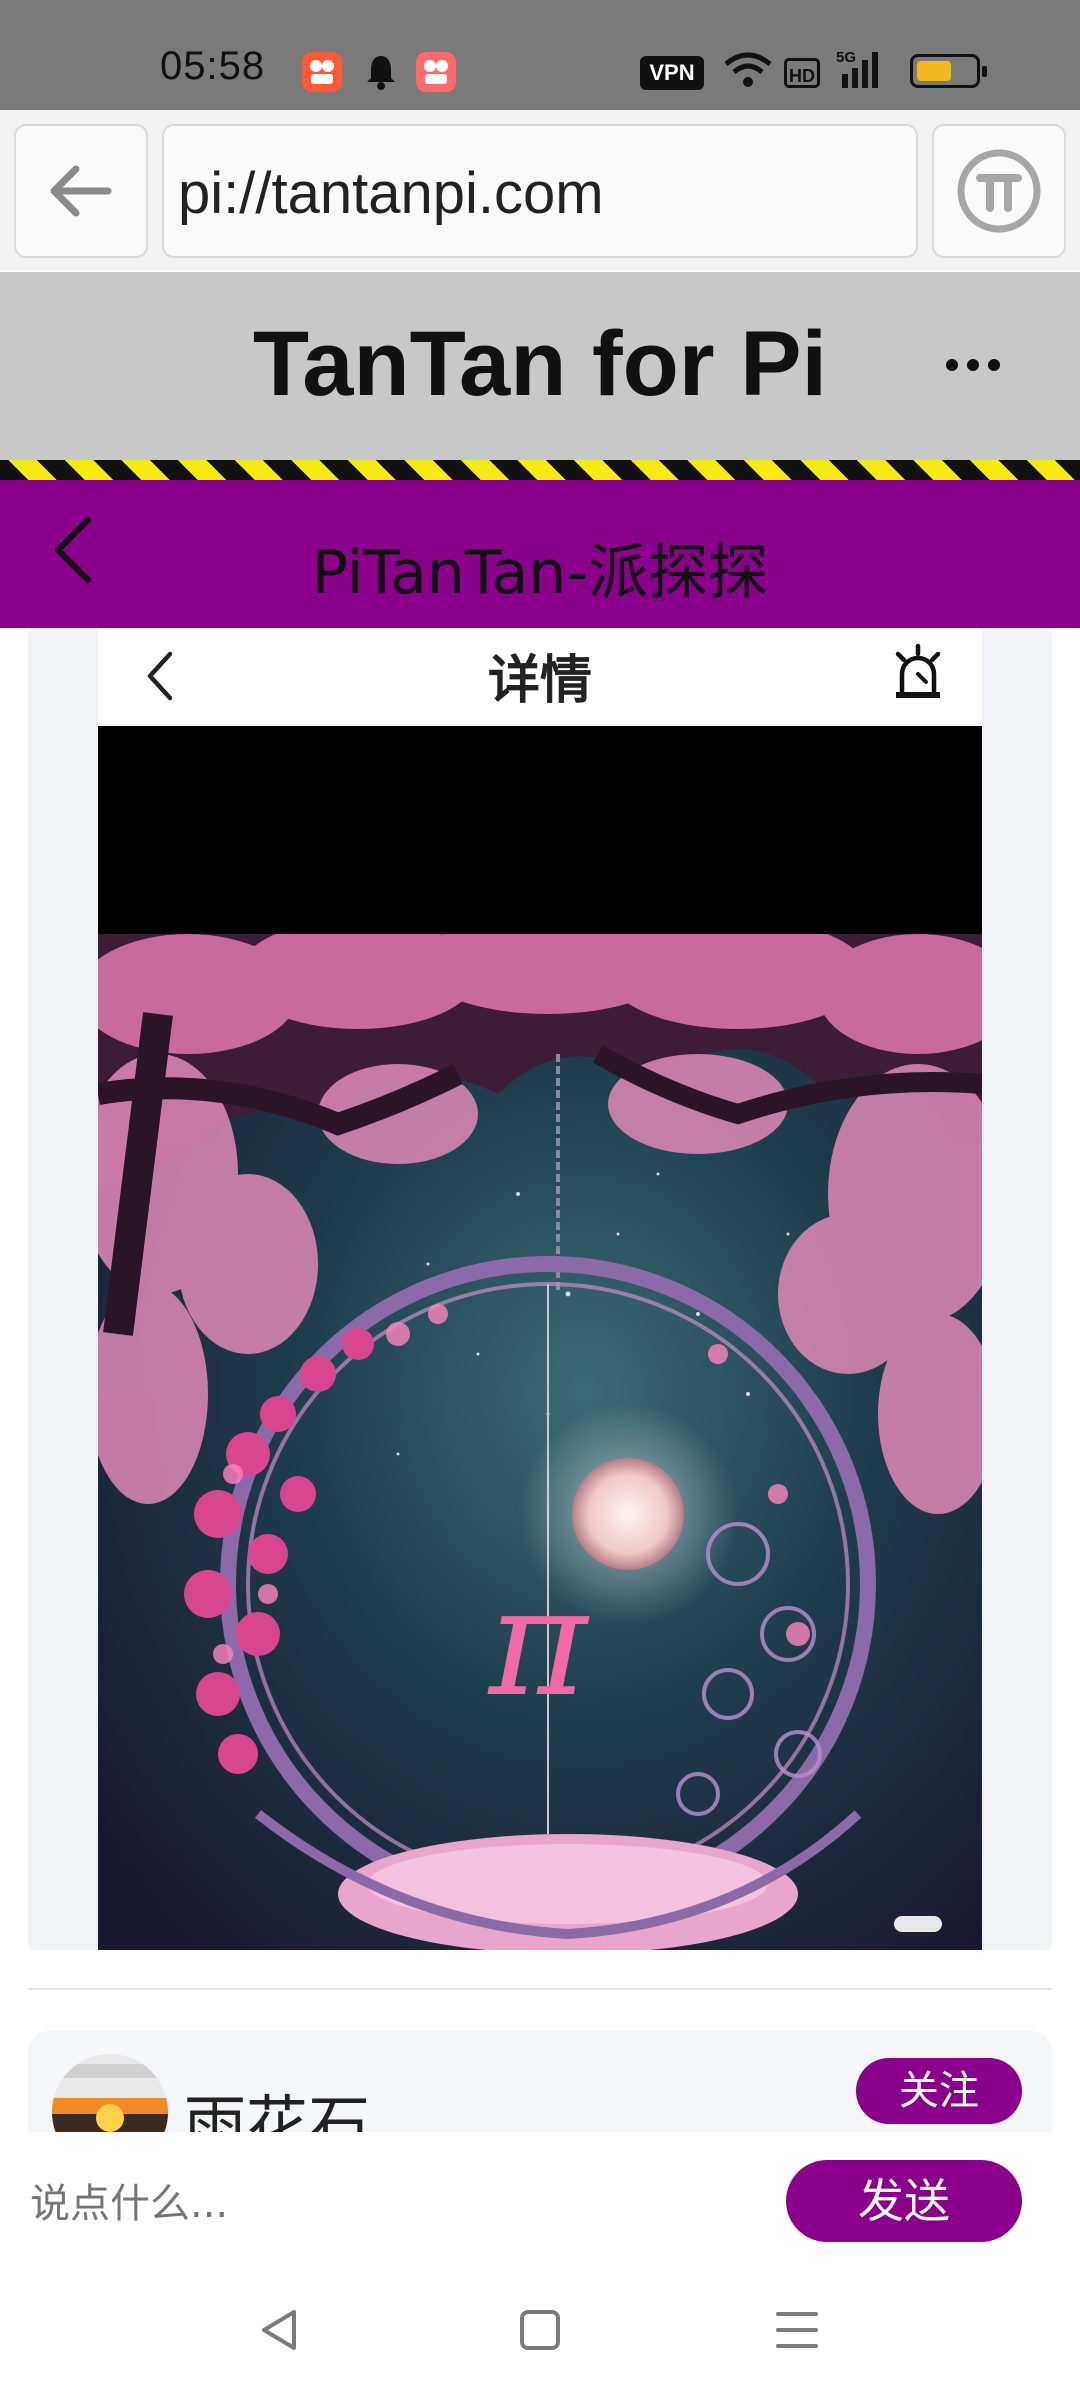 This screenshot has width=1080, height=2400. I want to click on signal-icon: 5G, so click(866, 72).